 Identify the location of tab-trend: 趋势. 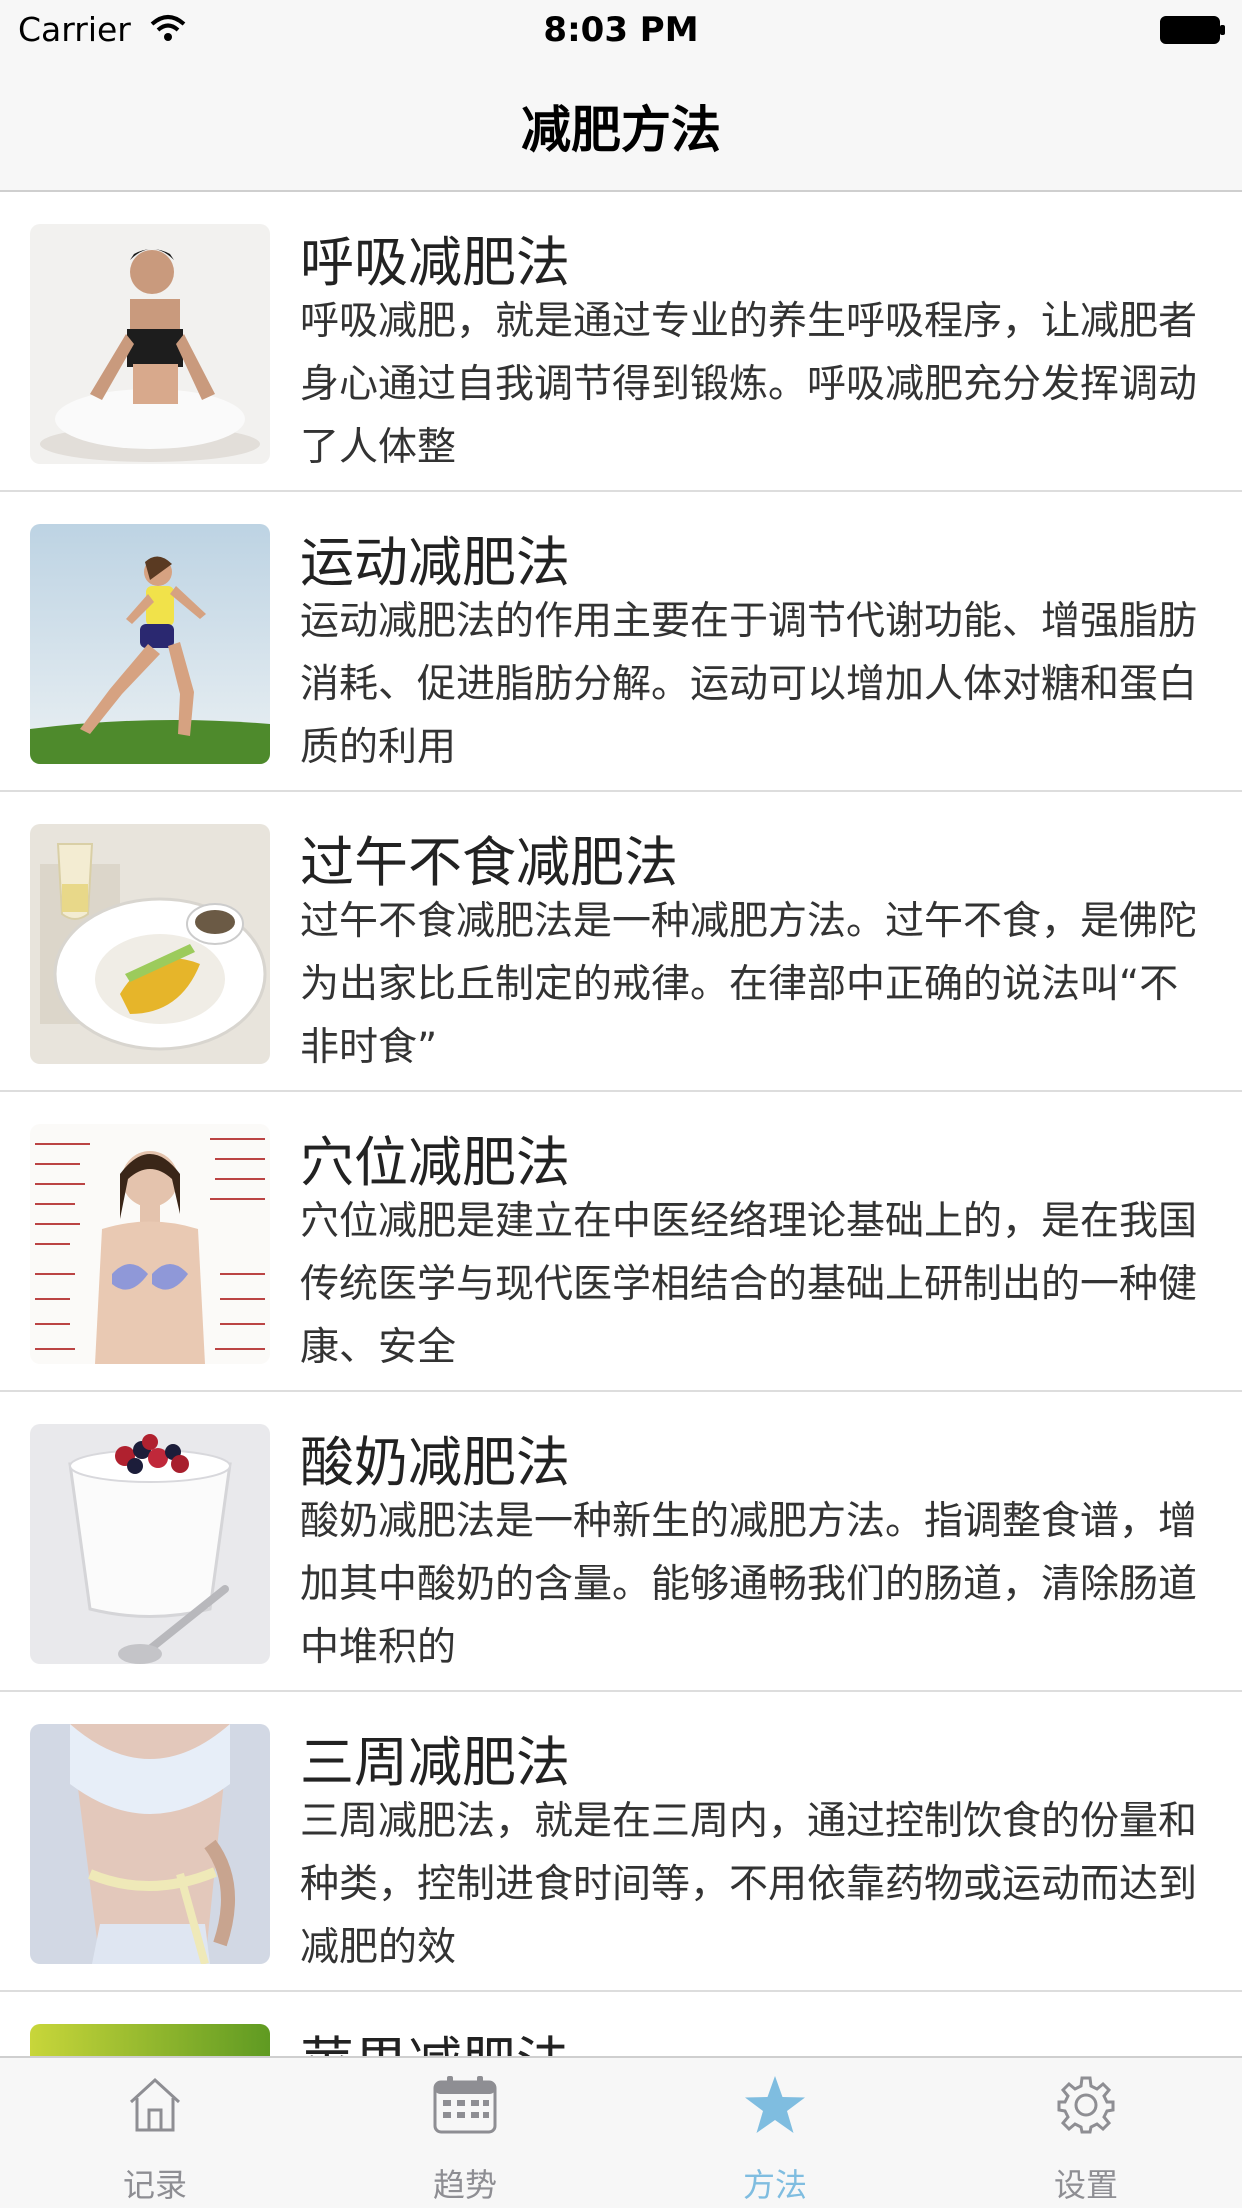
(465, 2133).